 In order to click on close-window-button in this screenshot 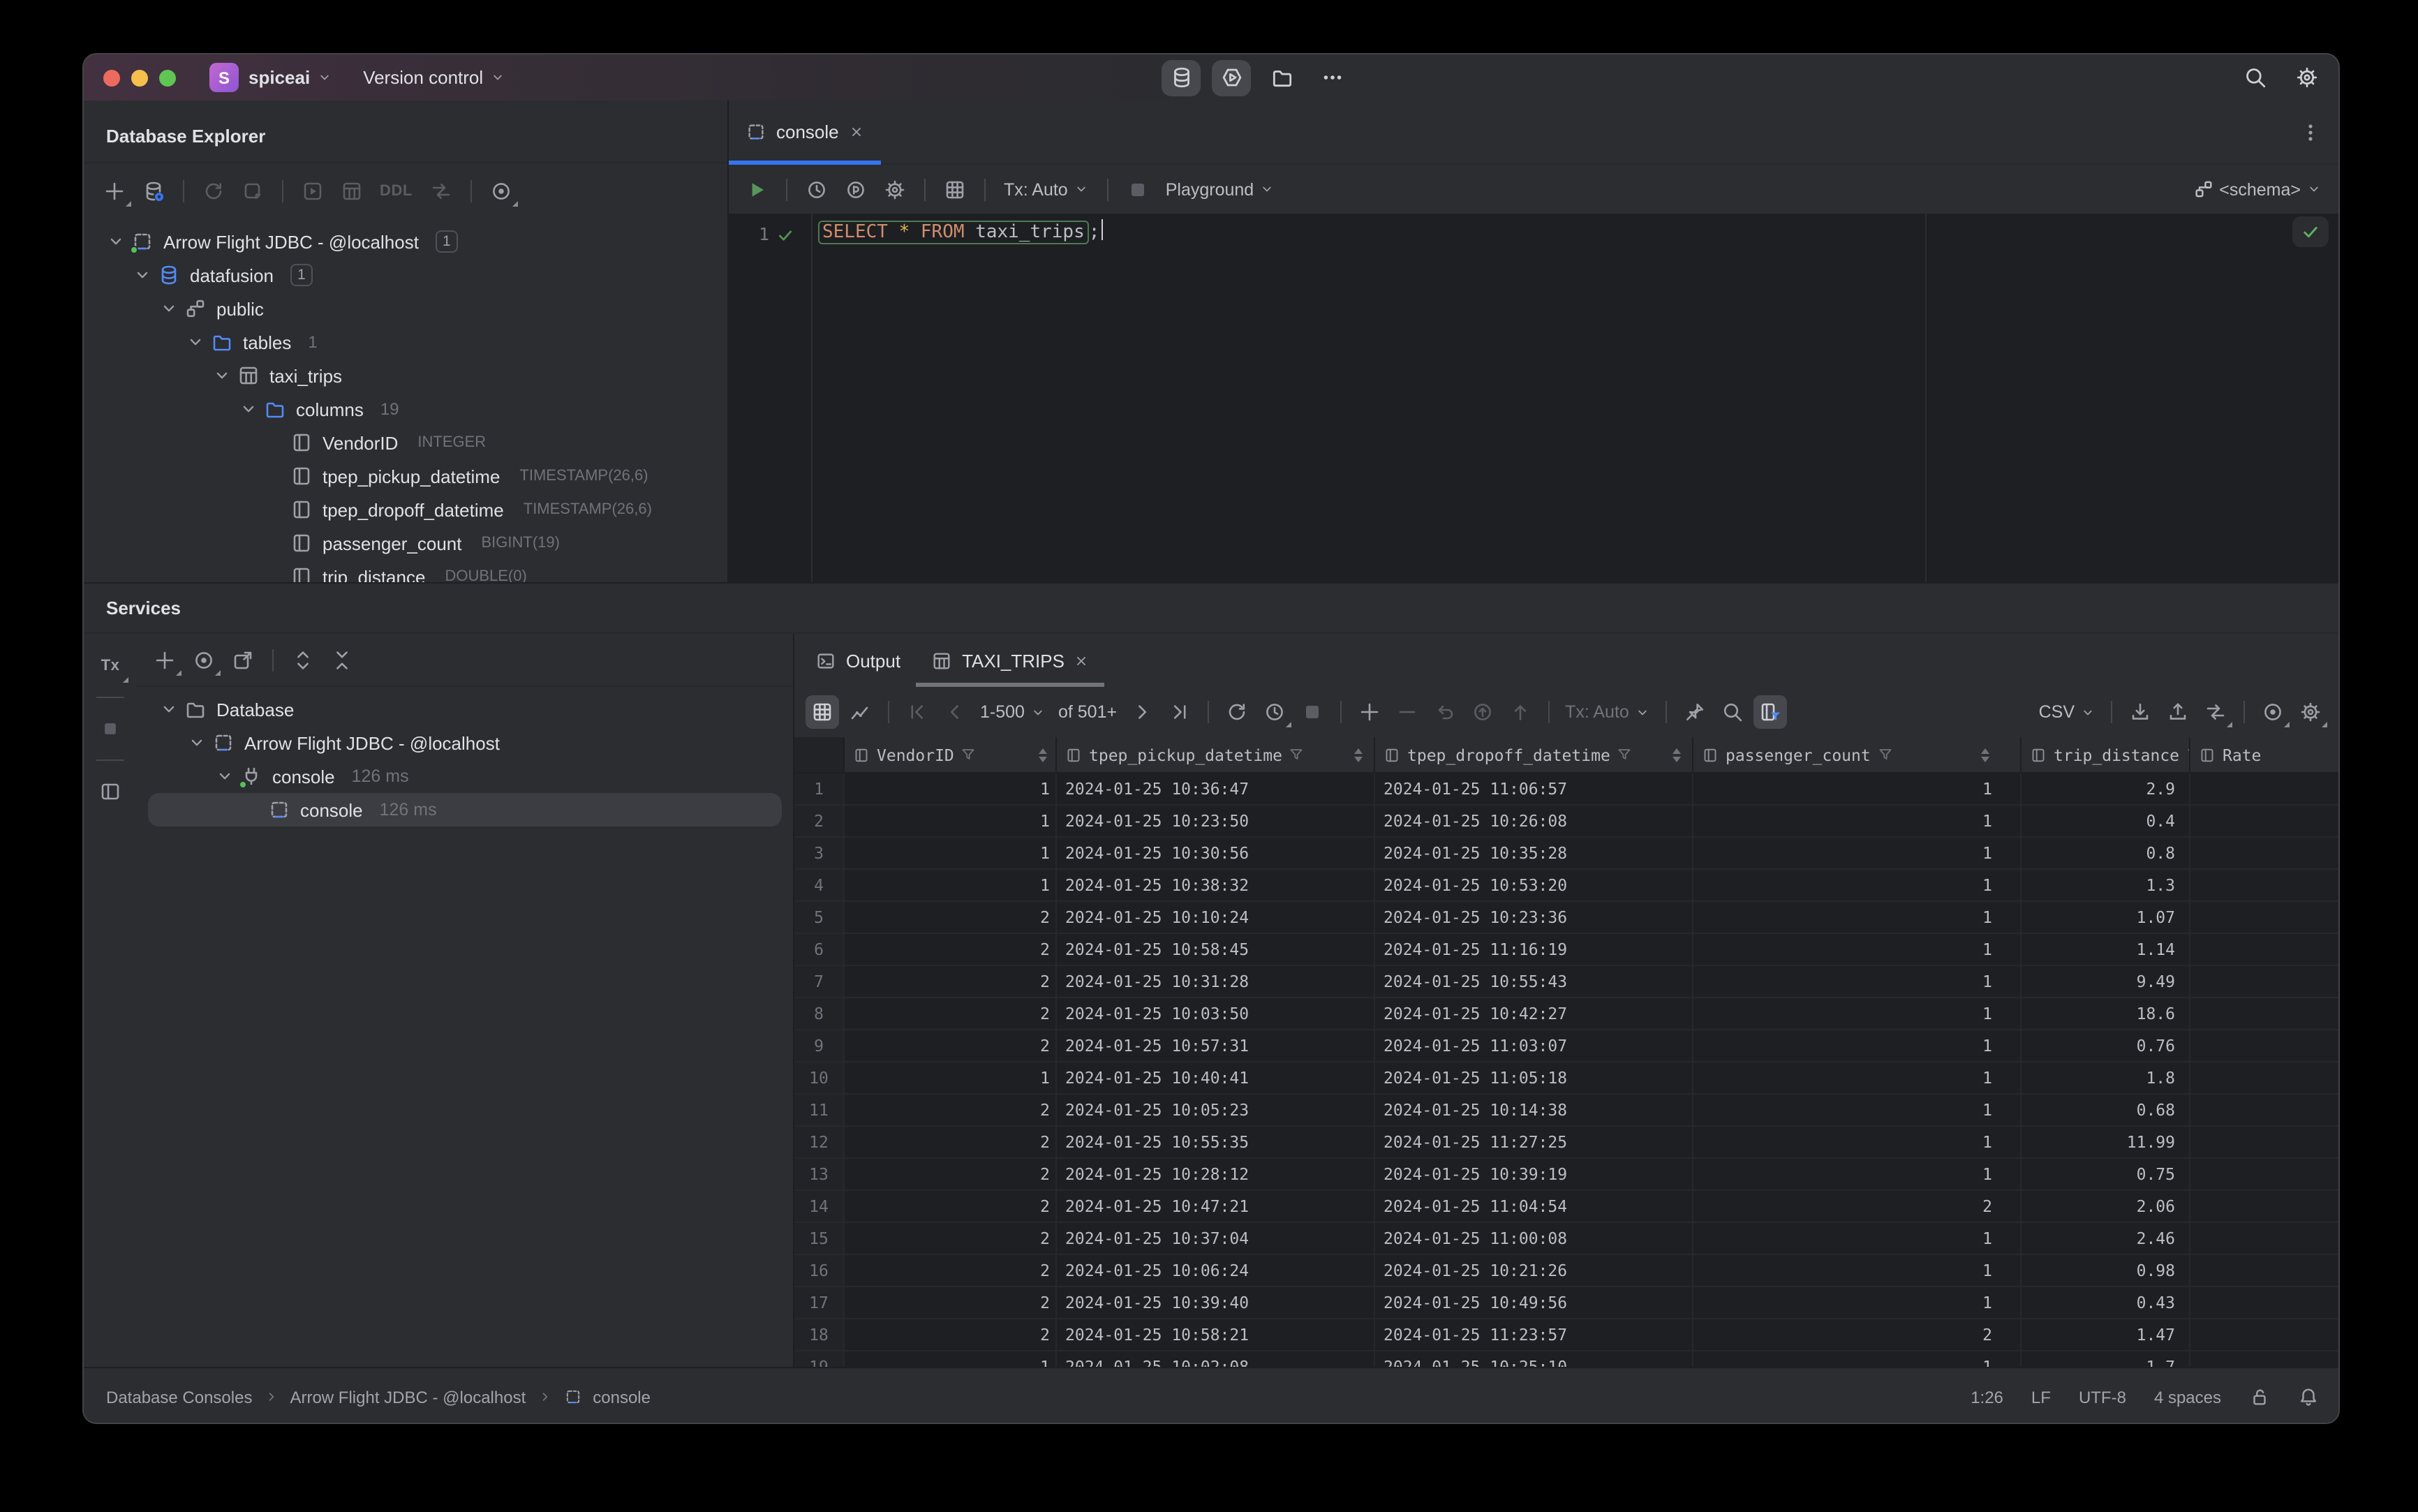, I will do `click(111, 77)`.